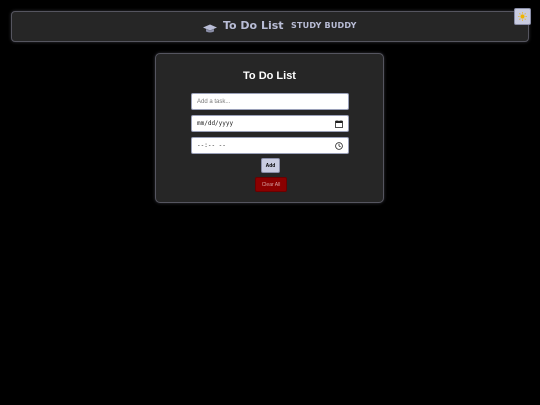 The height and width of the screenshot is (405, 540). Describe the element at coordinates (324, 25) in the screenshot. I see `nav-link-study-buddy: STUDY BUDDY` at that location.